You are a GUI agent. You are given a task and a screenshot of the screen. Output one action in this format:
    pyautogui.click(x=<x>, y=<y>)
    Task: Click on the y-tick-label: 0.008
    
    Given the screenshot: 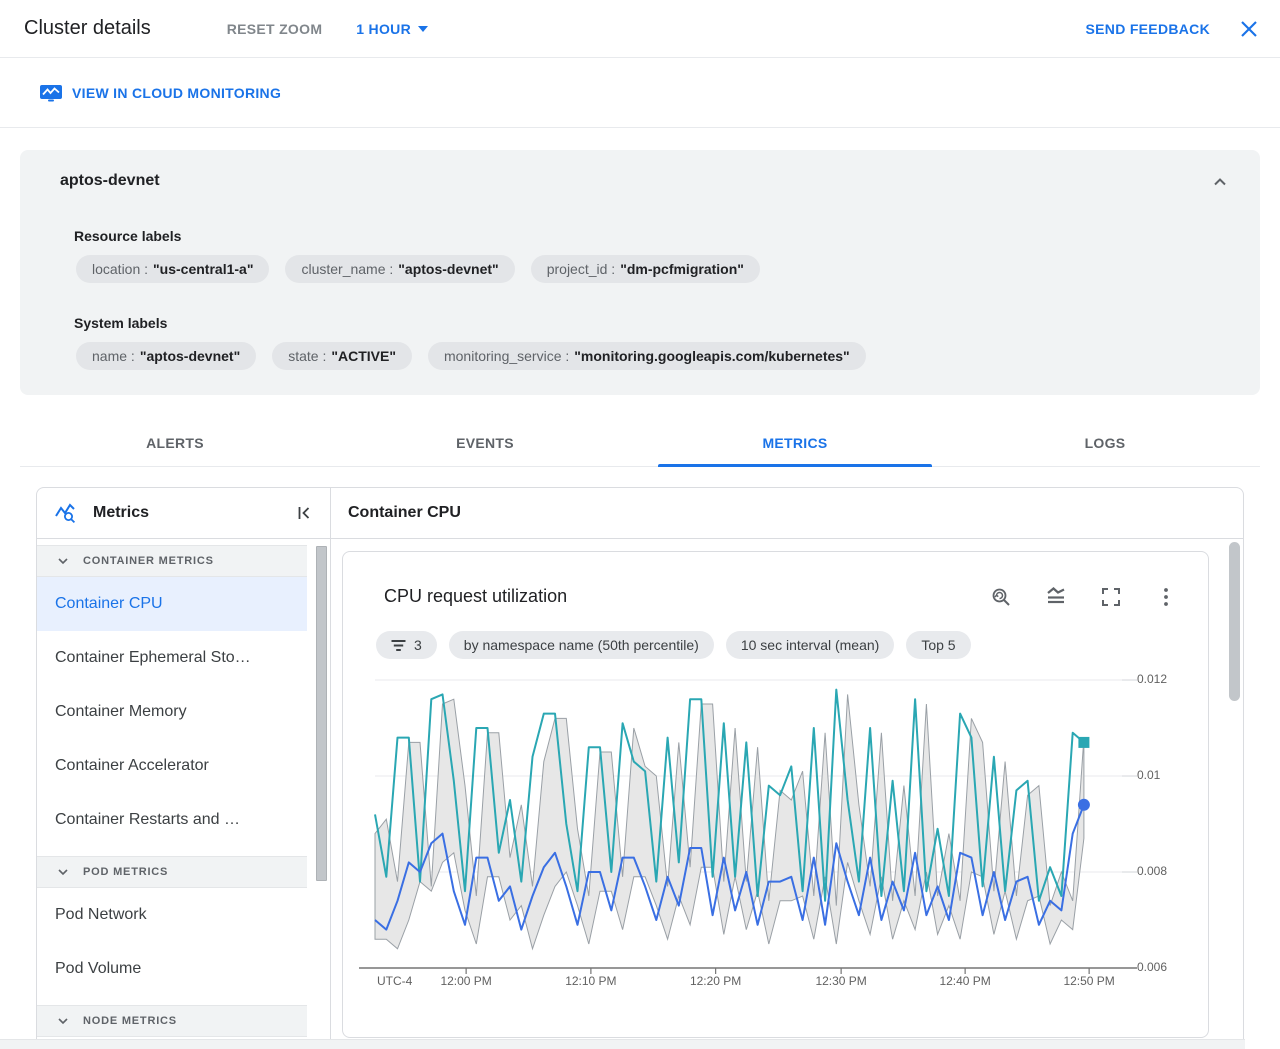 What is the action you would take?
    pyautogui.click(x=1152, y=871)
    